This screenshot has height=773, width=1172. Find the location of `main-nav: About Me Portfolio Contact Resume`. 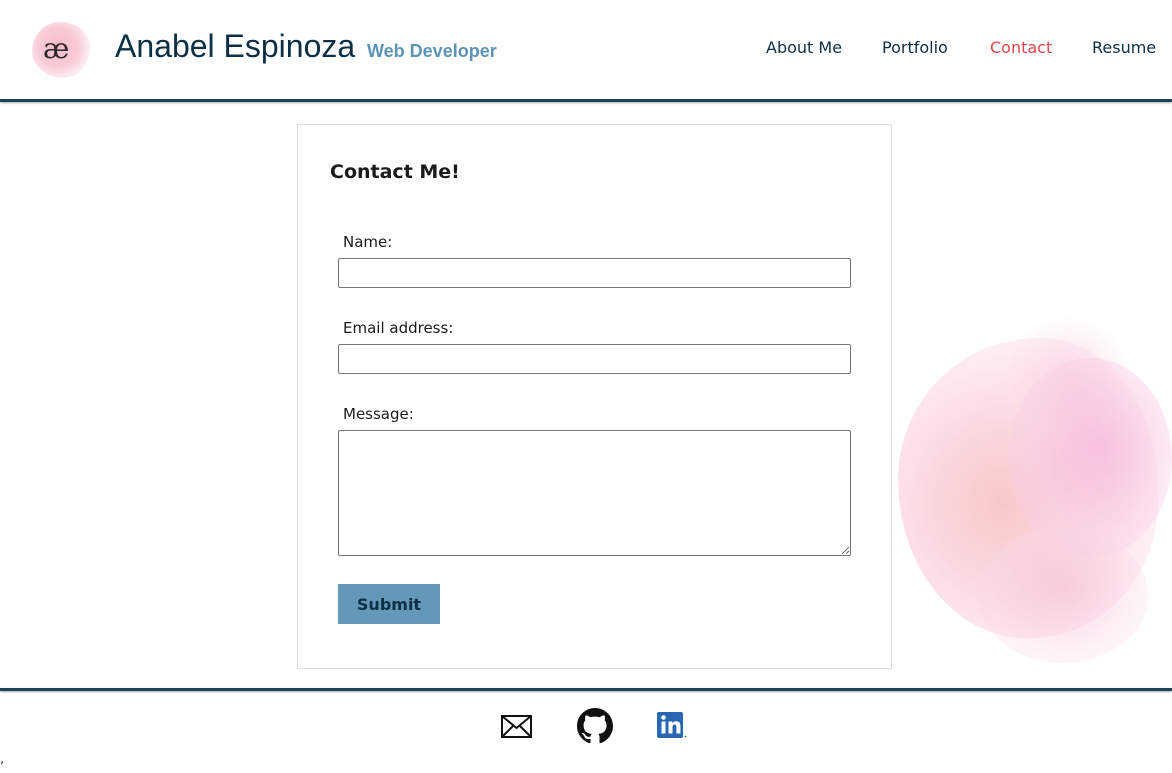

main-nav: About Me Portfolio Contact Resume is located at coordinates (586, 50).